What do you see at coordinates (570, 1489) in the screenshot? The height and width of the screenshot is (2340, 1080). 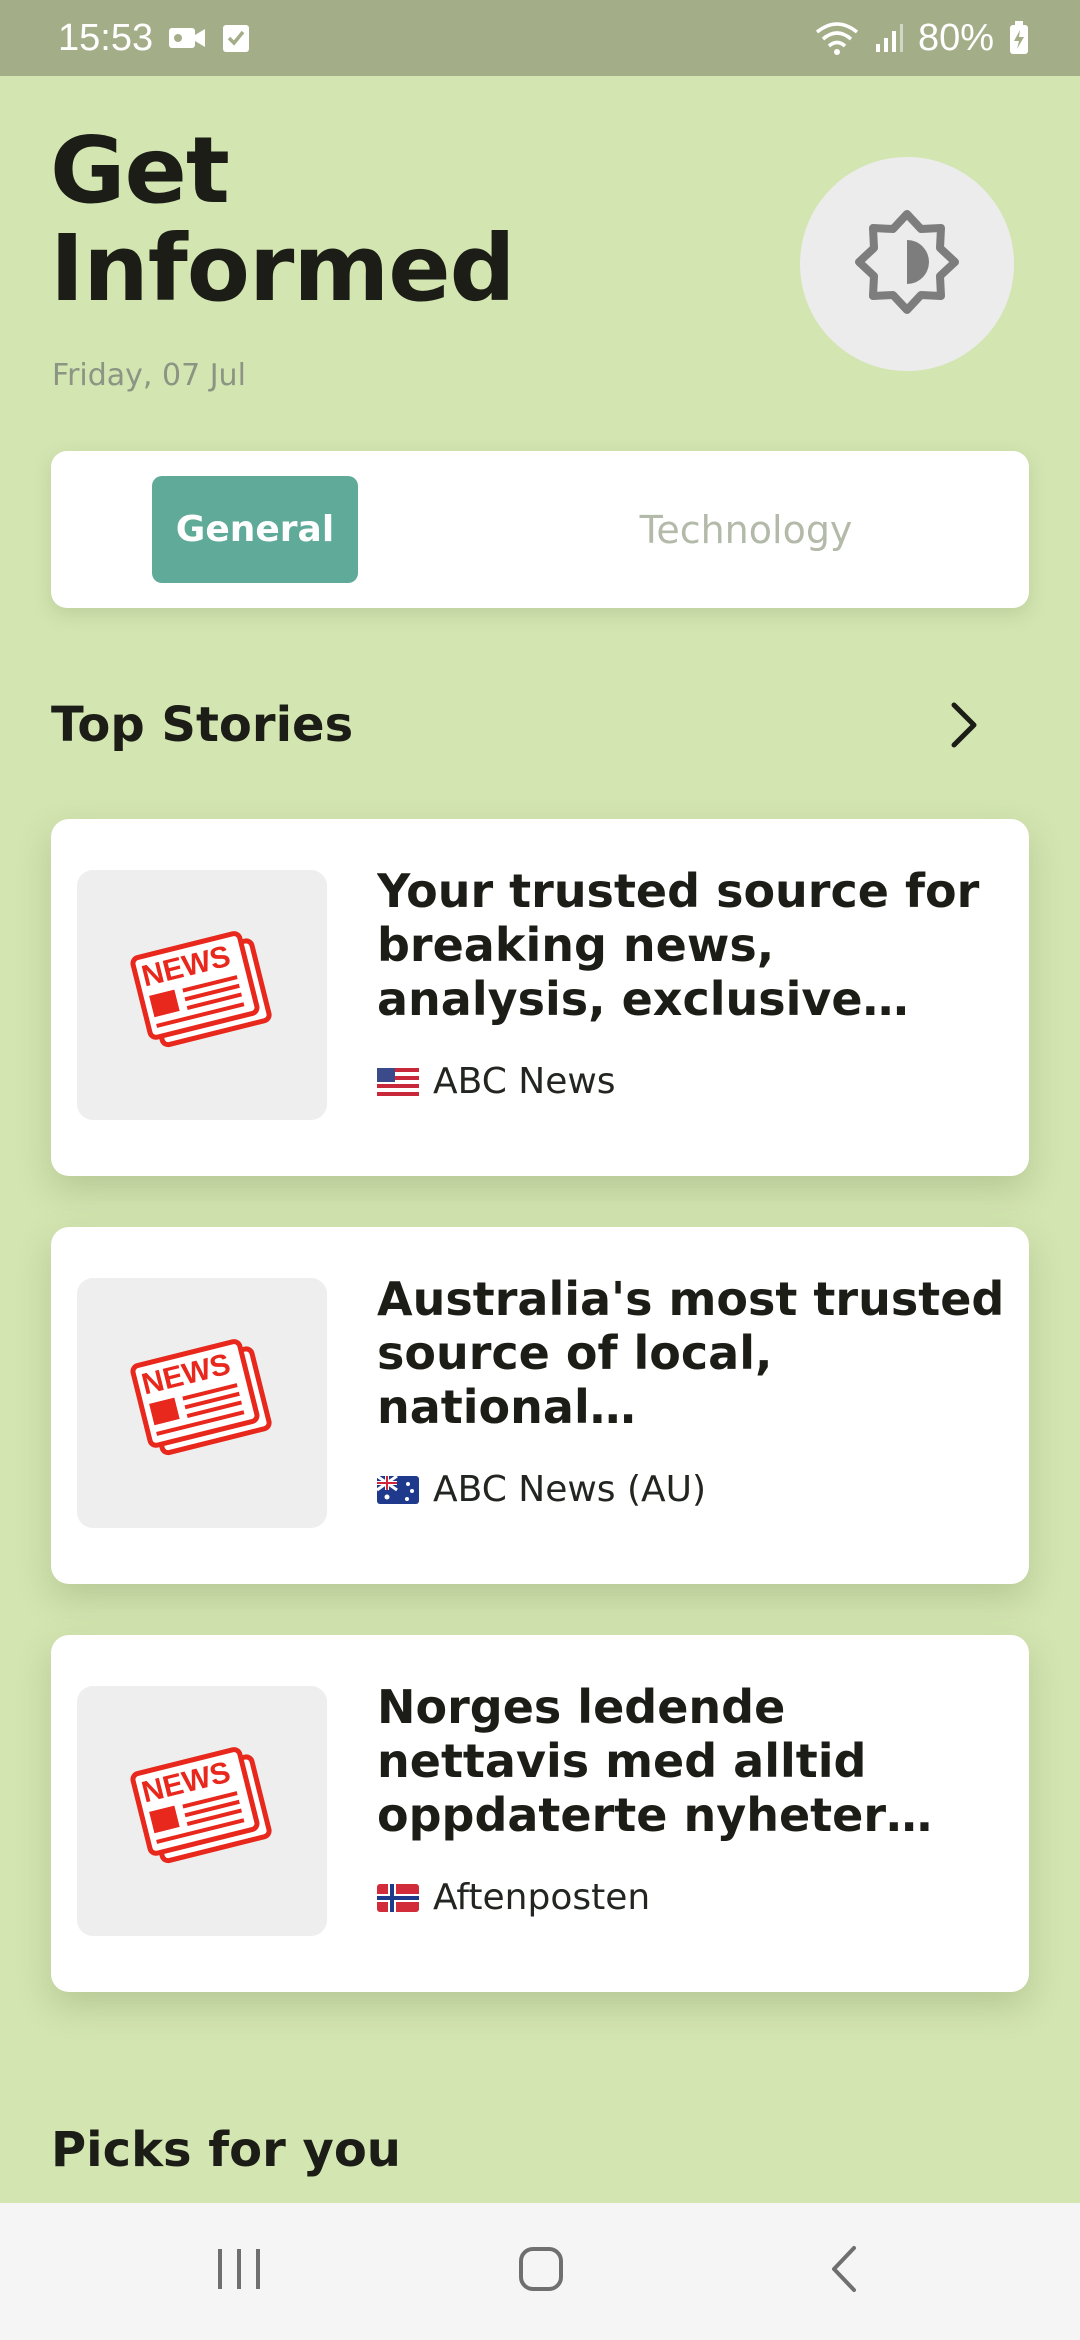 I see `story-source-name: ABC News (AU)` at bounding box center [570, 1489].